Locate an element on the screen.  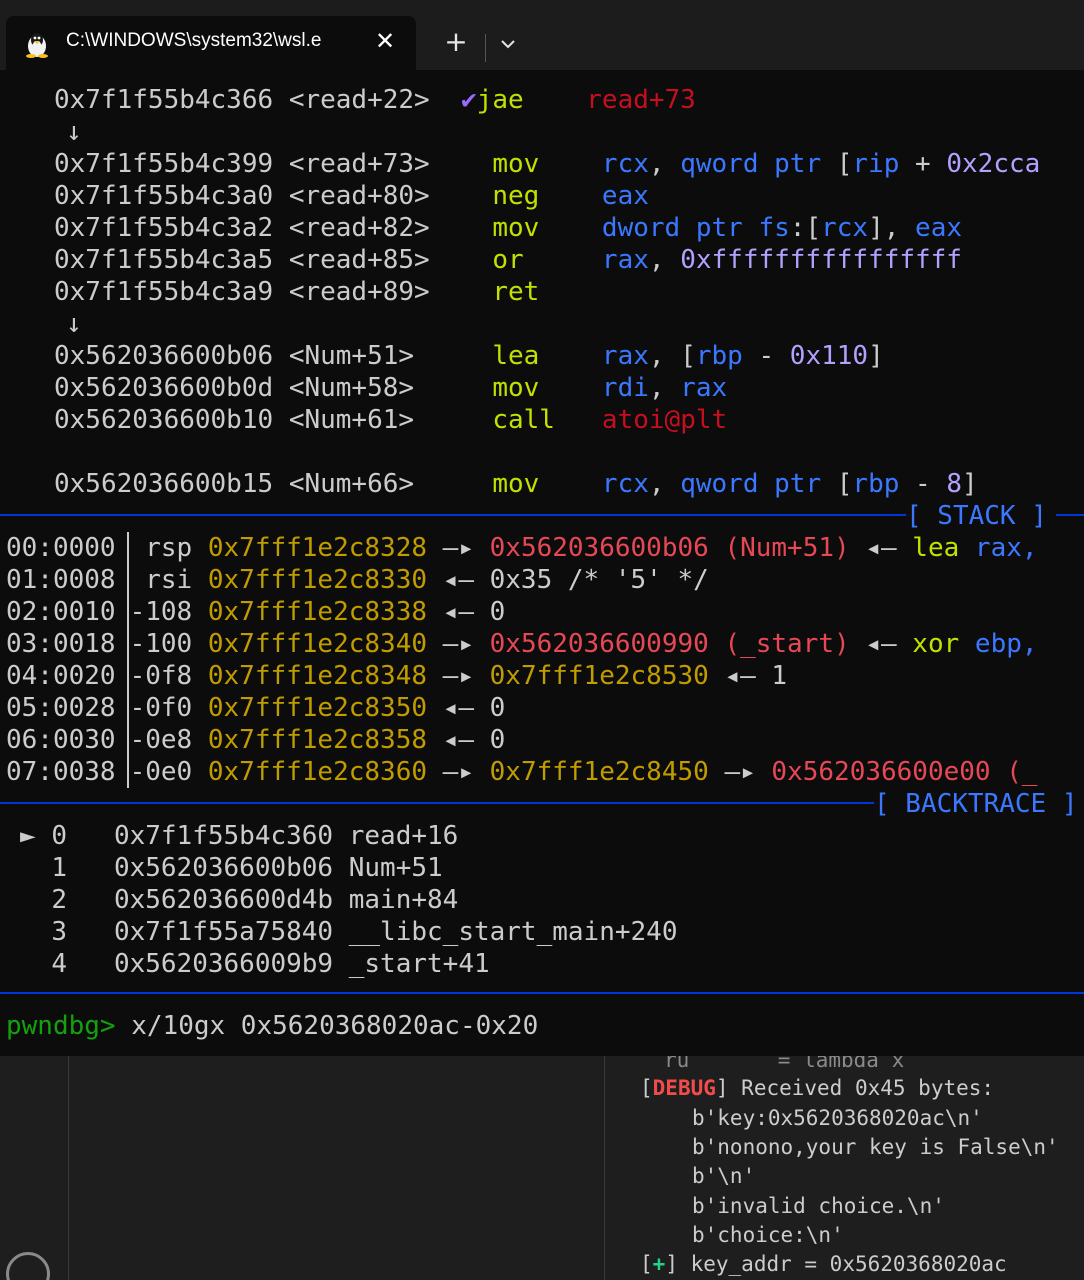
backtrace-frame: 4 0x5620366009b9 _start+41 is located at coordinates (270, 964).